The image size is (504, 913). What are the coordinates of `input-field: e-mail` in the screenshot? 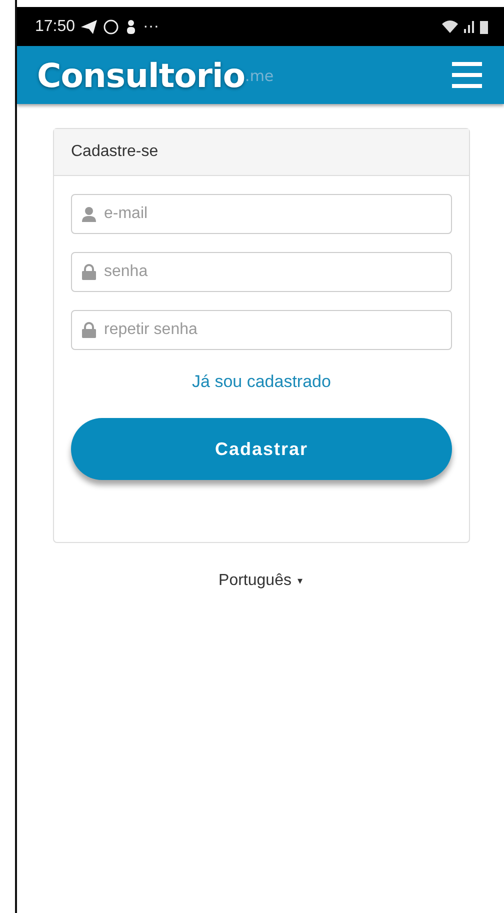 It's located at (261, 214).